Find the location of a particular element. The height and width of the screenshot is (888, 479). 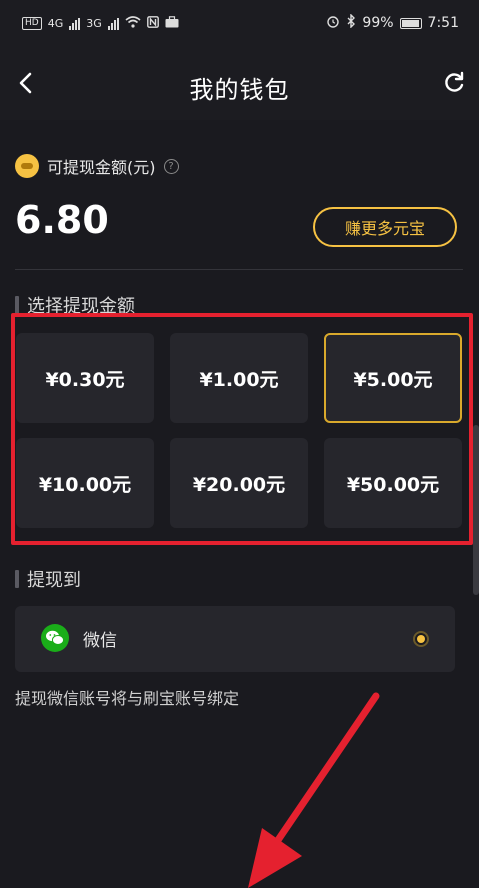

net-4g-label: 4G is located at coordinates (55, 23).